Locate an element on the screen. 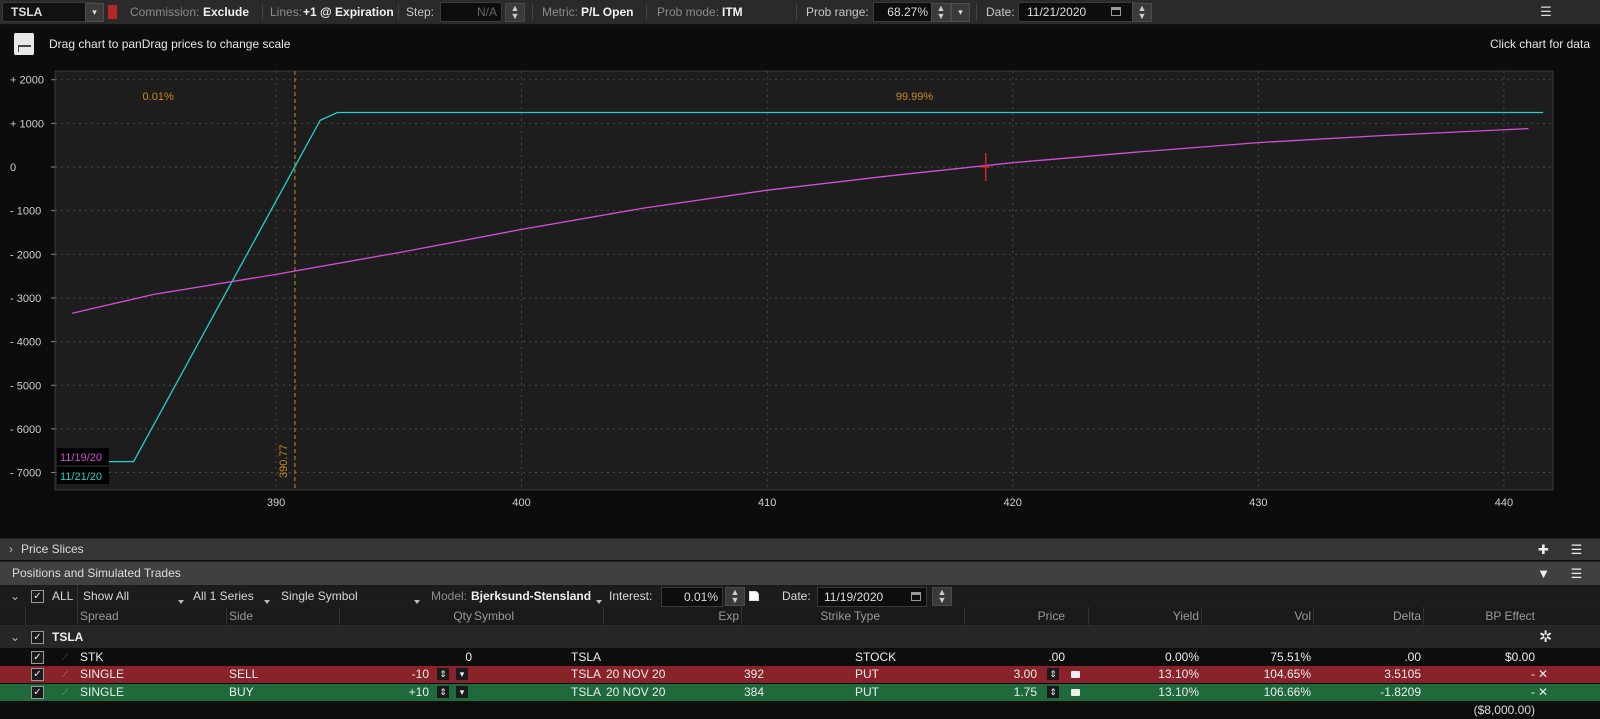  row-strike: 392 is located at coordinates (754, 674).